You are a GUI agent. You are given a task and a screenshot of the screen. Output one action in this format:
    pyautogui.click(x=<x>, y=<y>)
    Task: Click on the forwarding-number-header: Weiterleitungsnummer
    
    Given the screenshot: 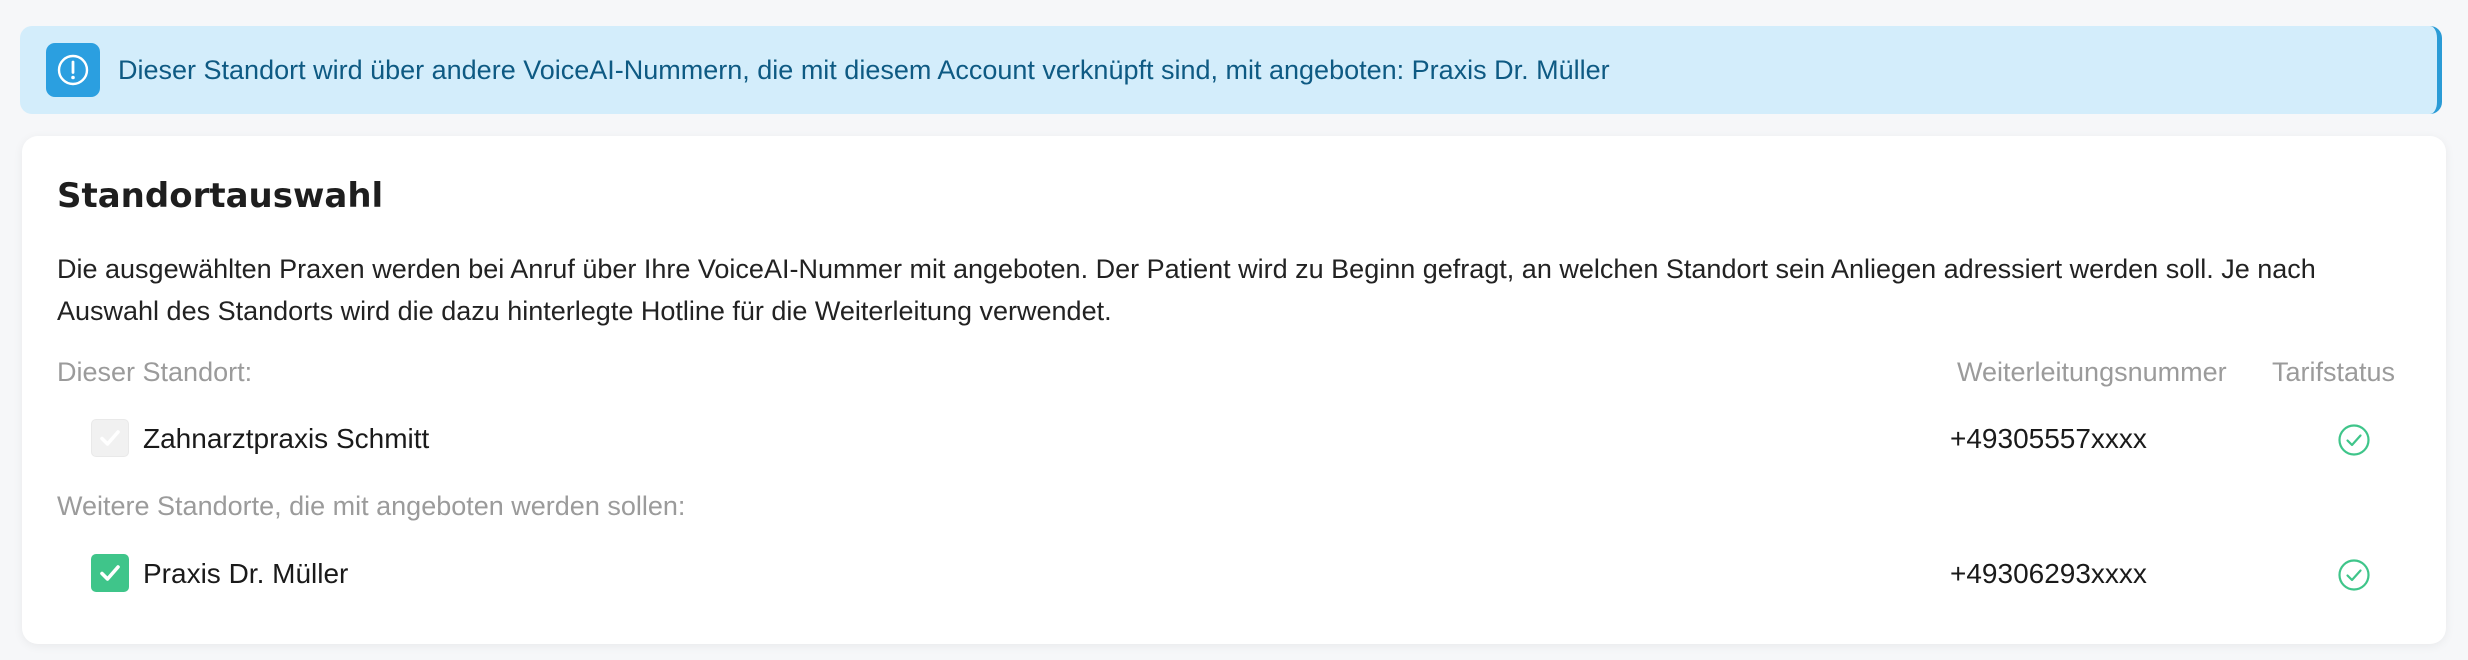 What is the action you would take?
    pyautogui.click(x=2092, y=372)
    